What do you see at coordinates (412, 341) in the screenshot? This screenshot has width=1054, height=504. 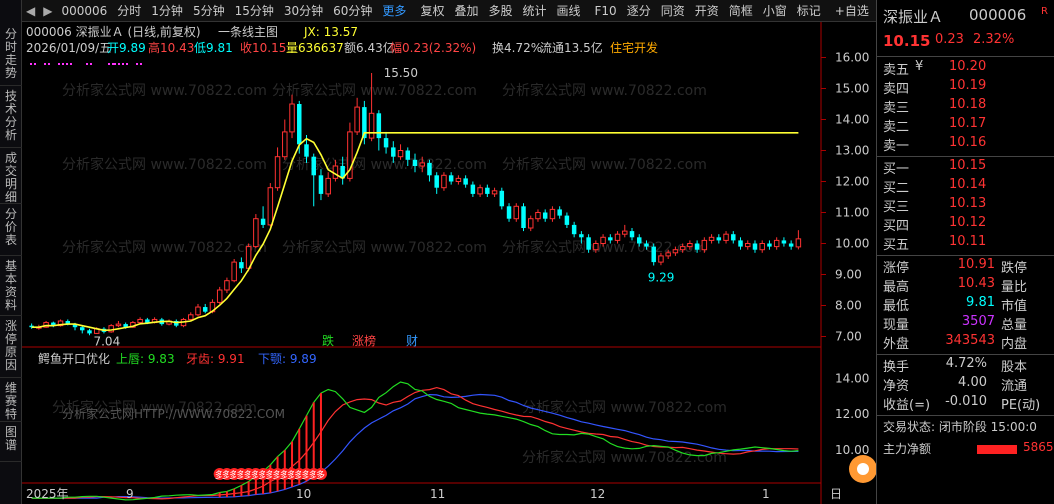 I see `event-marker: 财` at bounding box center [412, 341].